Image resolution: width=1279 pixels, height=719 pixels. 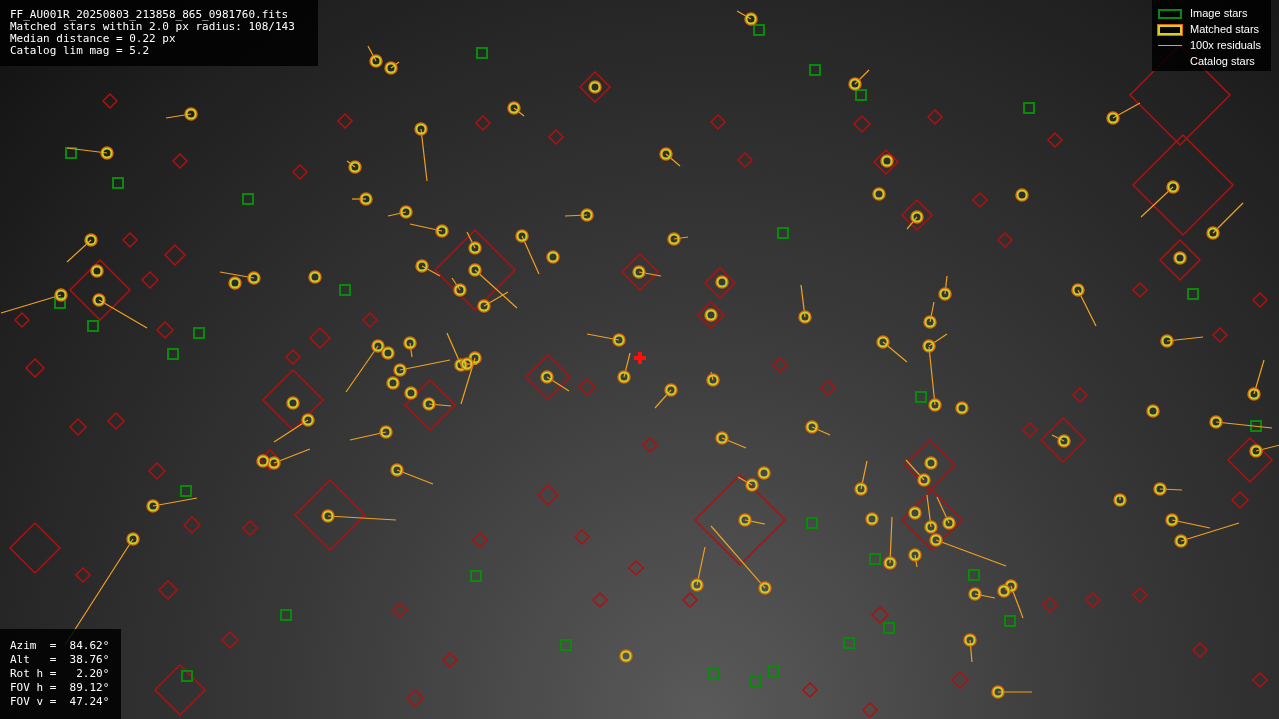 I want to click on pointing-text: Azim = 84.62°, so click(x=60, y=646).